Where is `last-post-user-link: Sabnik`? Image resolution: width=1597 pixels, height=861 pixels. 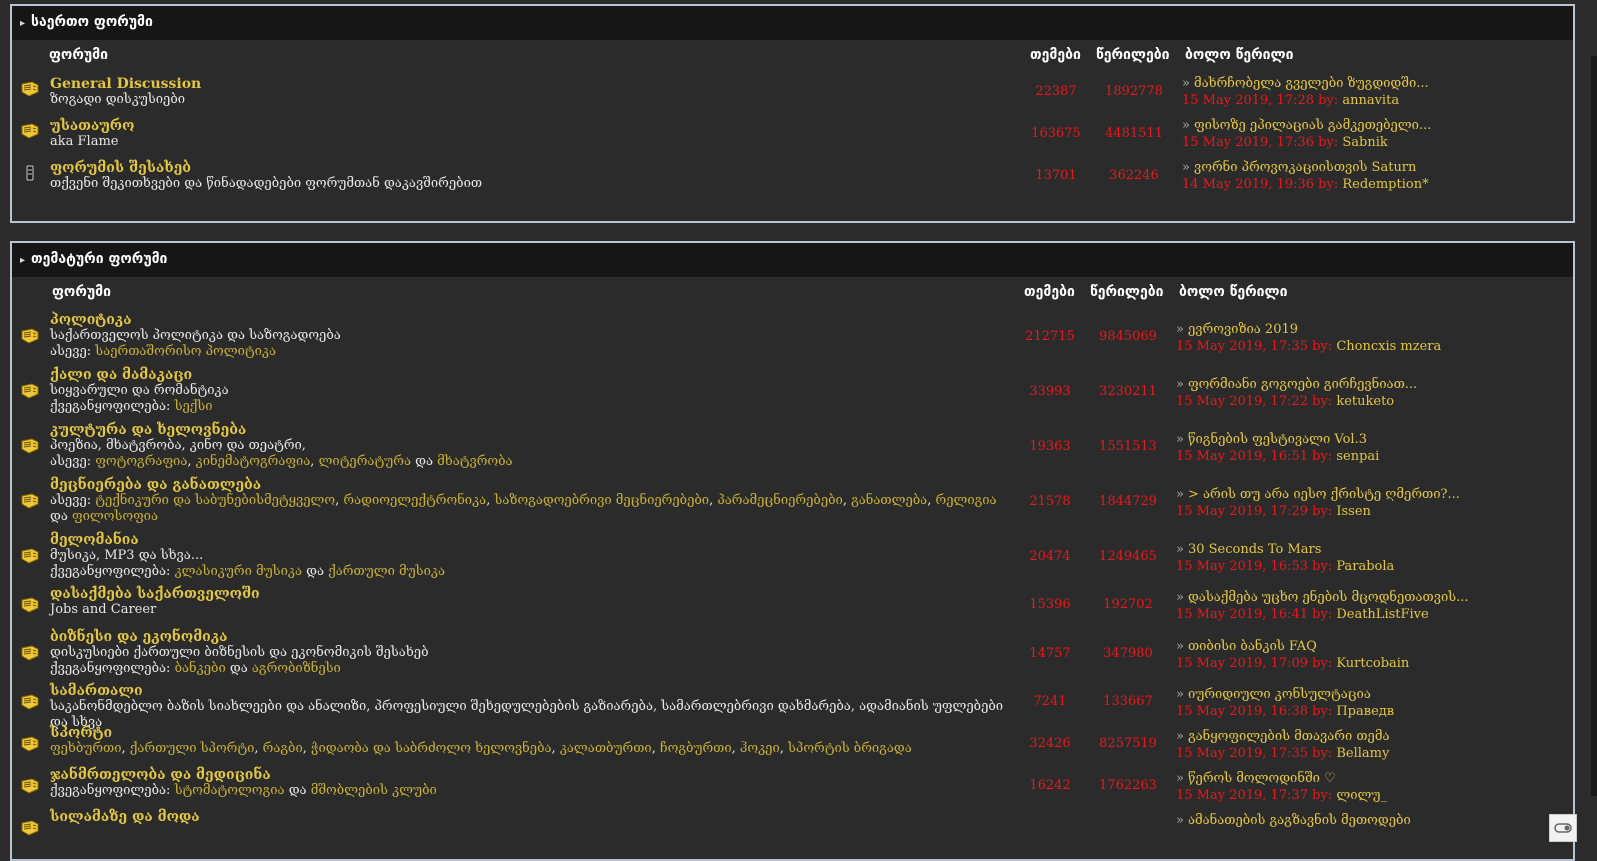 last-post-user-link: Sabnik is located at coordinates (1364, 142).